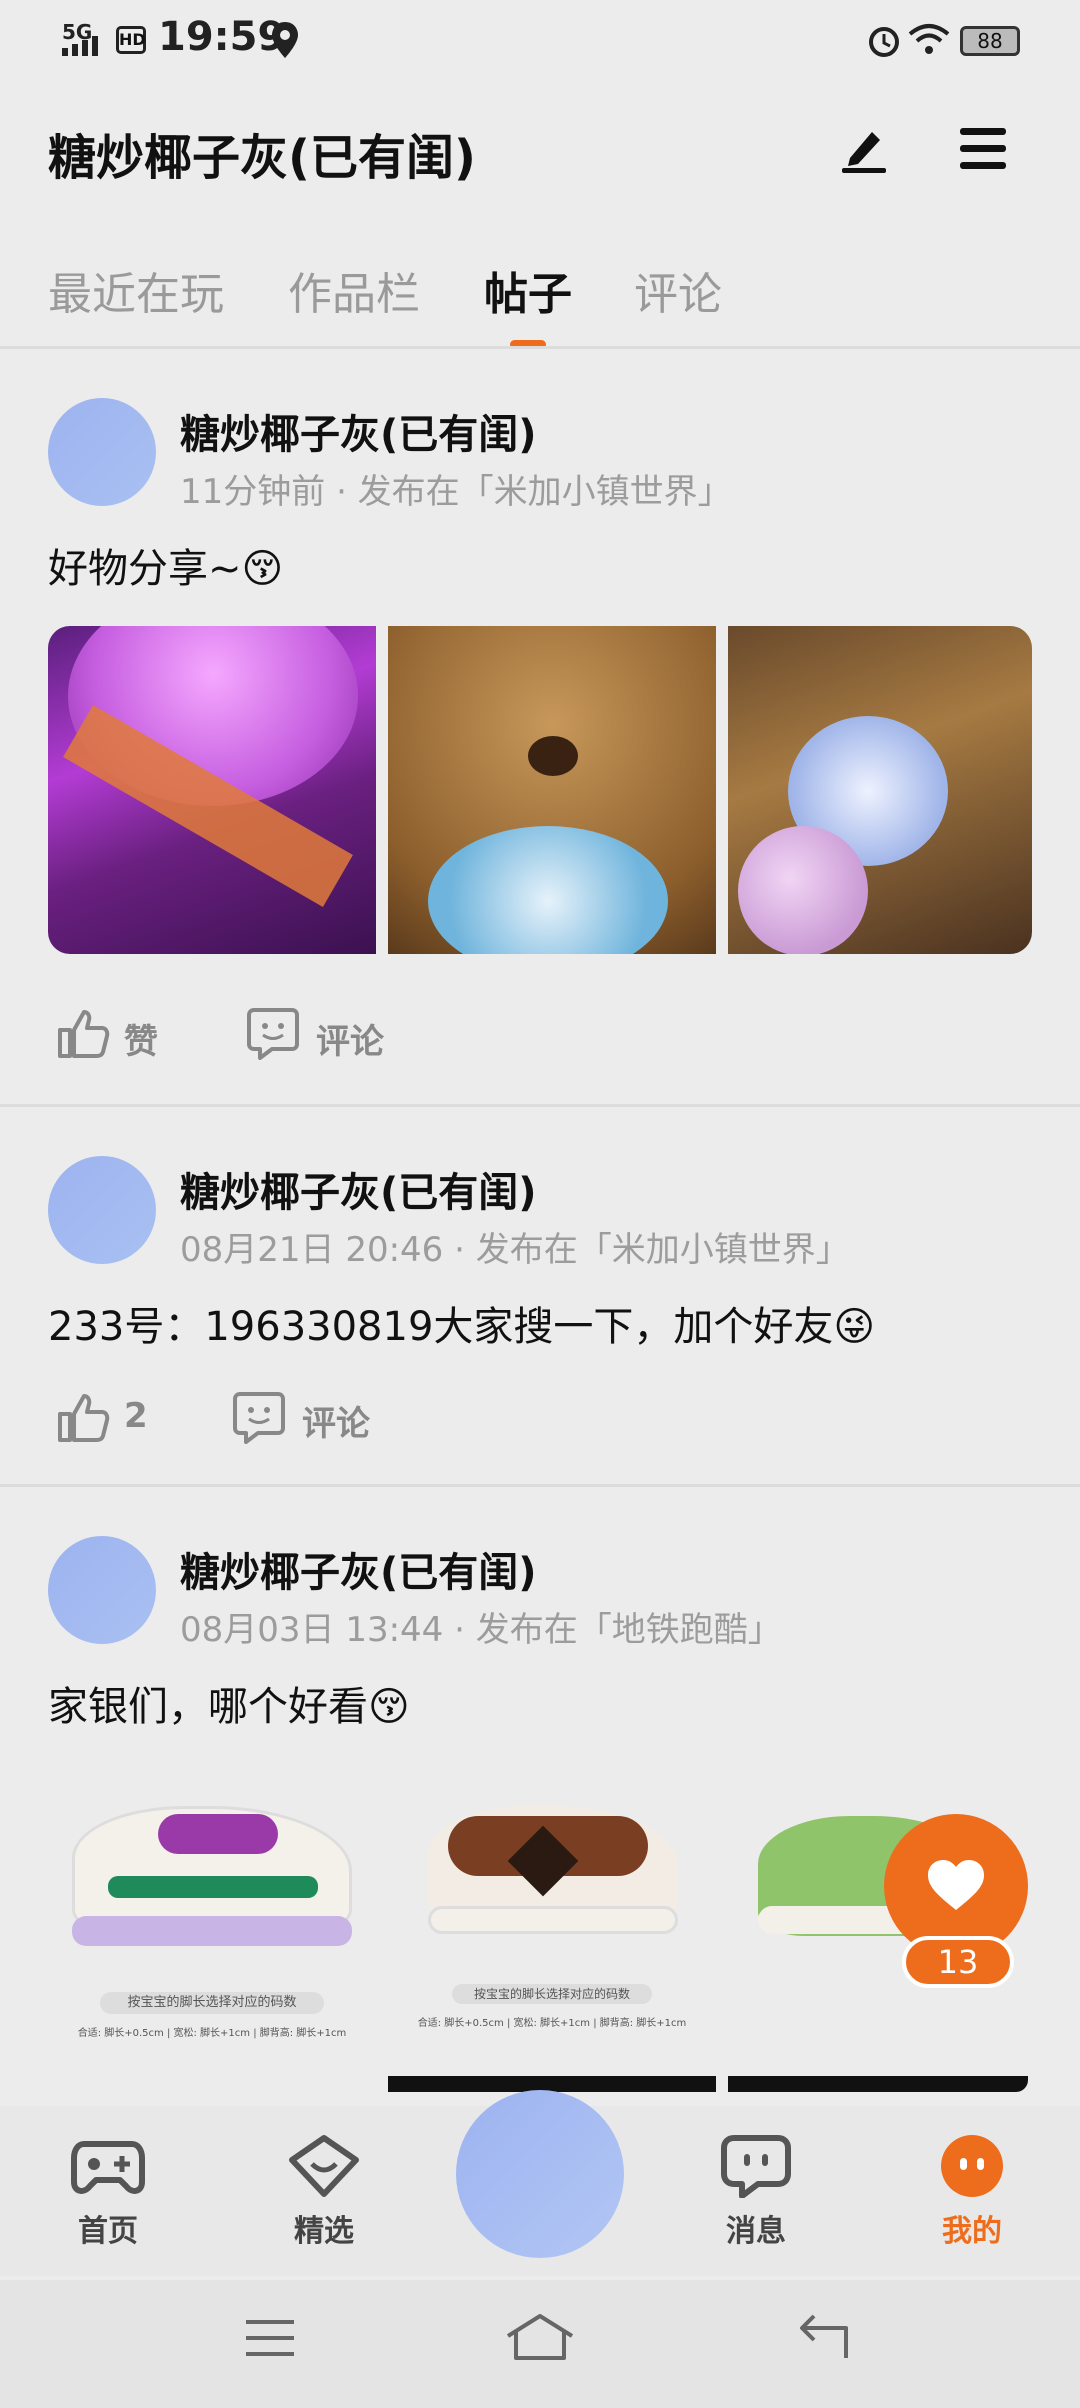 This screenshot has height=2408, width=1080. What do you see at coordinates (141, 1038) in the screenshot?
I see `like-label: 赞` at bounding box center [141, 1038].